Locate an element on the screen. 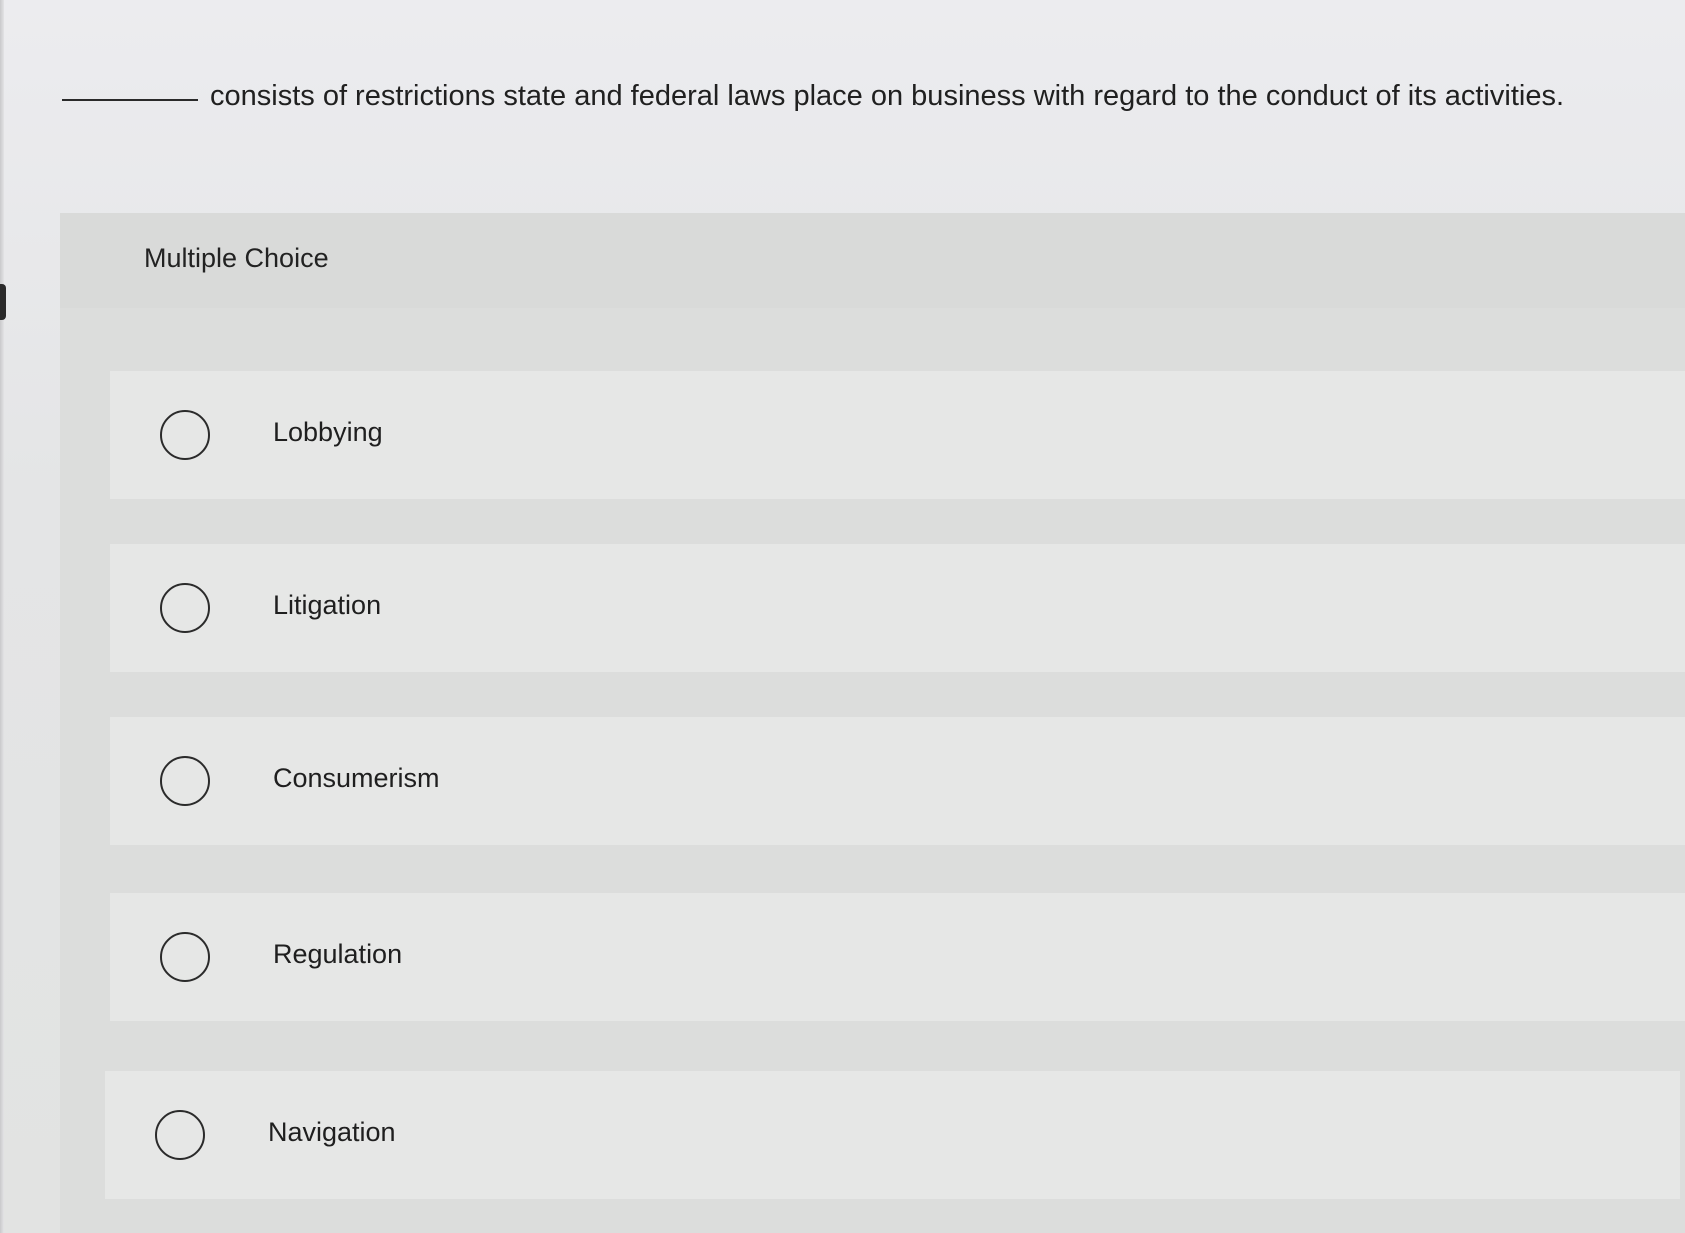 This screenshot has height=1233, width=1685. answer-option-label: Consumerism is located at coordinates (356, 778).